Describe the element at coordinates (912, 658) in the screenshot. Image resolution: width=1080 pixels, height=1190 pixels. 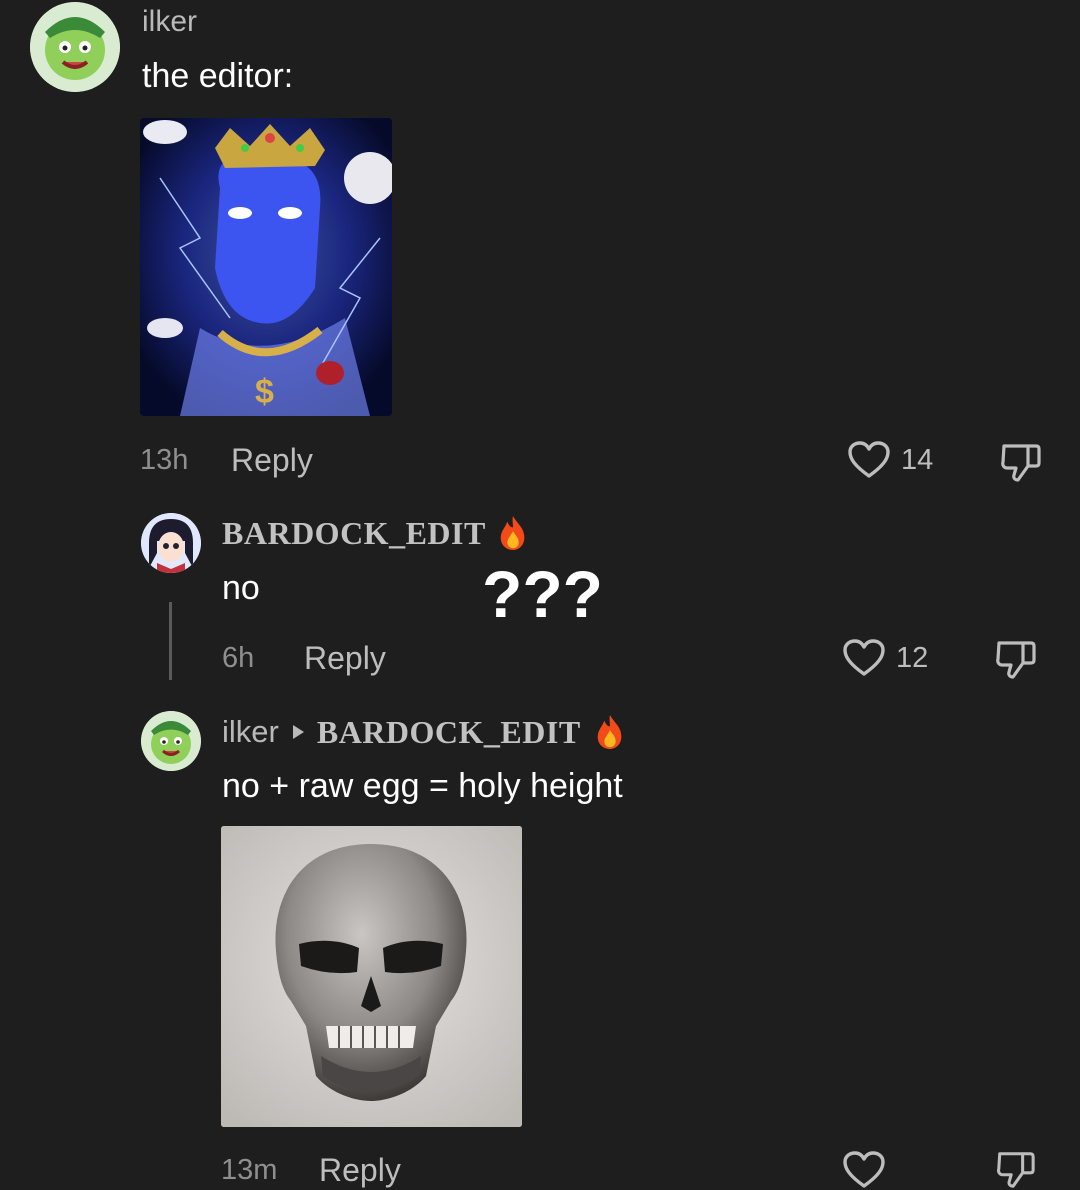
I see `like-count: 12` at that location.